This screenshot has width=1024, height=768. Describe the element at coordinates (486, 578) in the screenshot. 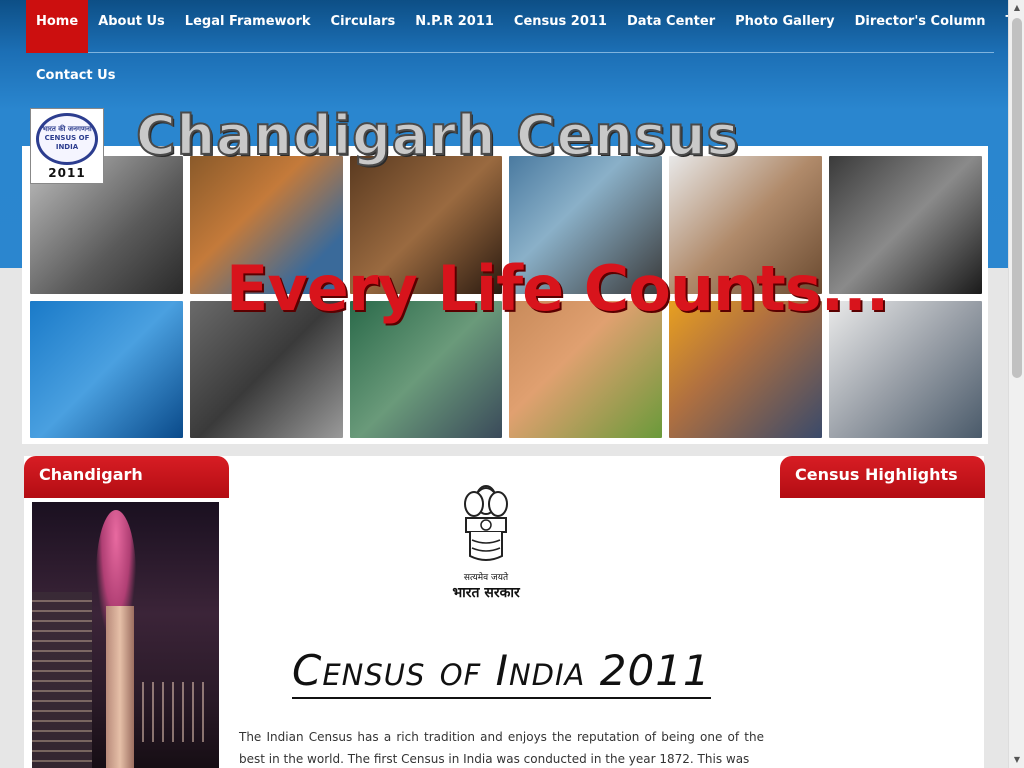

I see `emblem-motto: सत्यमेव जयते` at that location.